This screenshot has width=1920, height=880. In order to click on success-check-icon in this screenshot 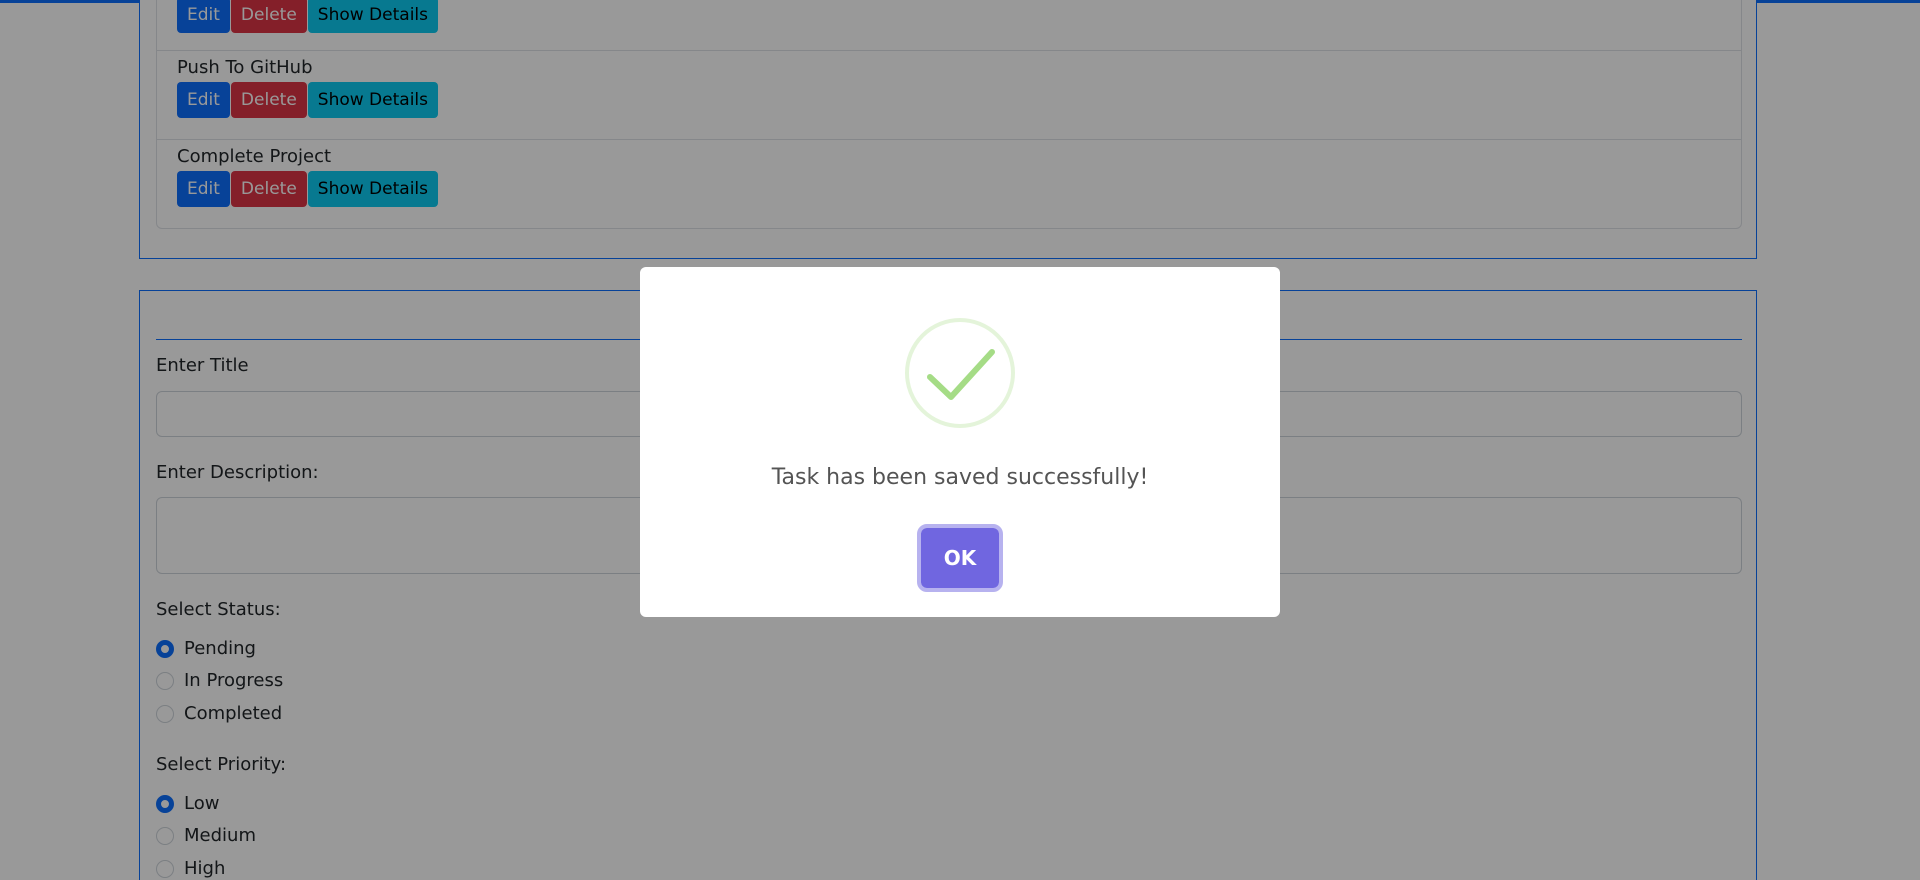, I will do `click(960, 373)`.